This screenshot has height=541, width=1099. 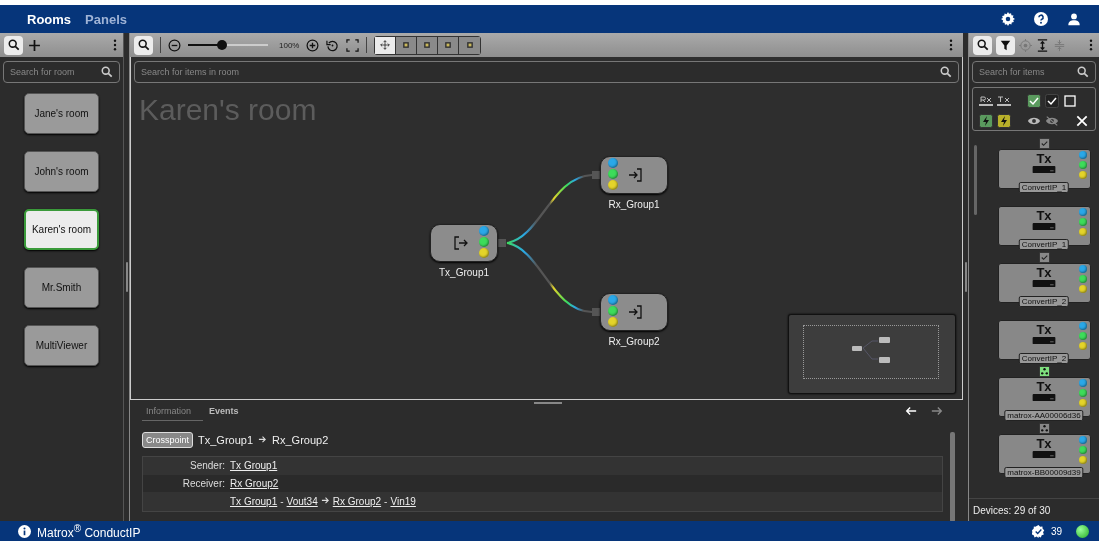 I want to click on filter-button, so click(x=1005, y=45).